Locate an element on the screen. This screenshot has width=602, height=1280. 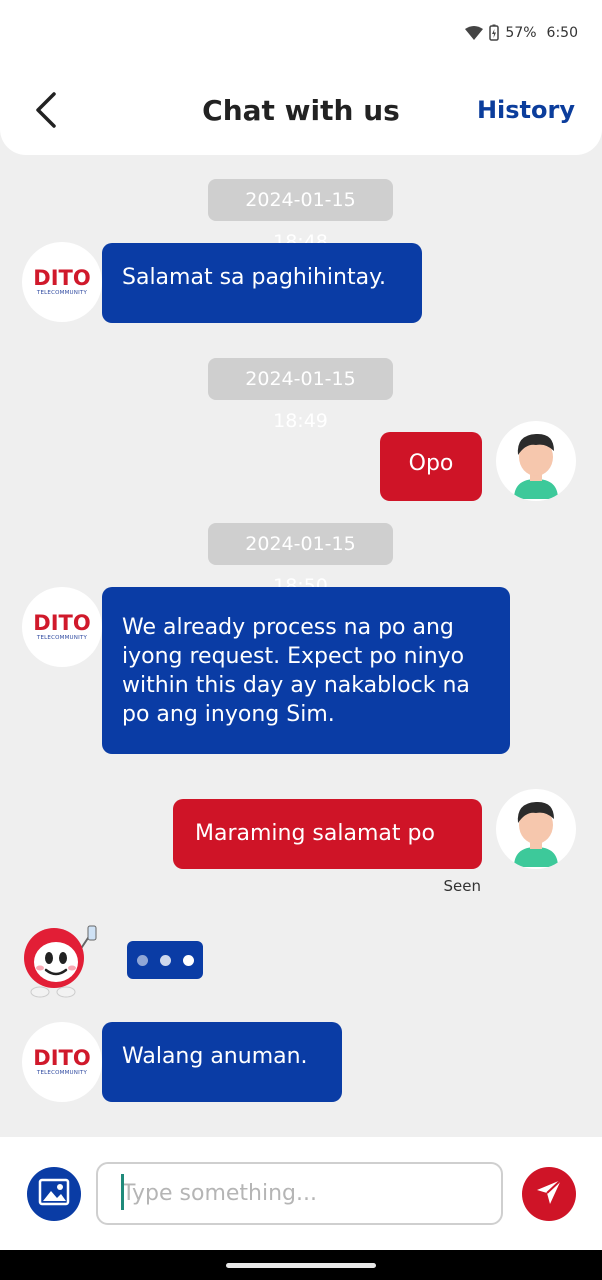
user-message-bubble: Opo is located at coordinates (431, 466).